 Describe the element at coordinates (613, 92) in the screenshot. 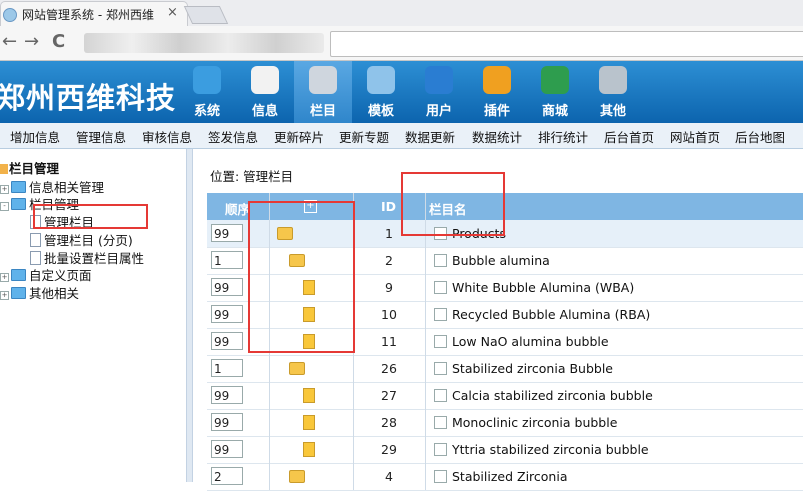

I see `topnav-item-7: 其他` at that location.